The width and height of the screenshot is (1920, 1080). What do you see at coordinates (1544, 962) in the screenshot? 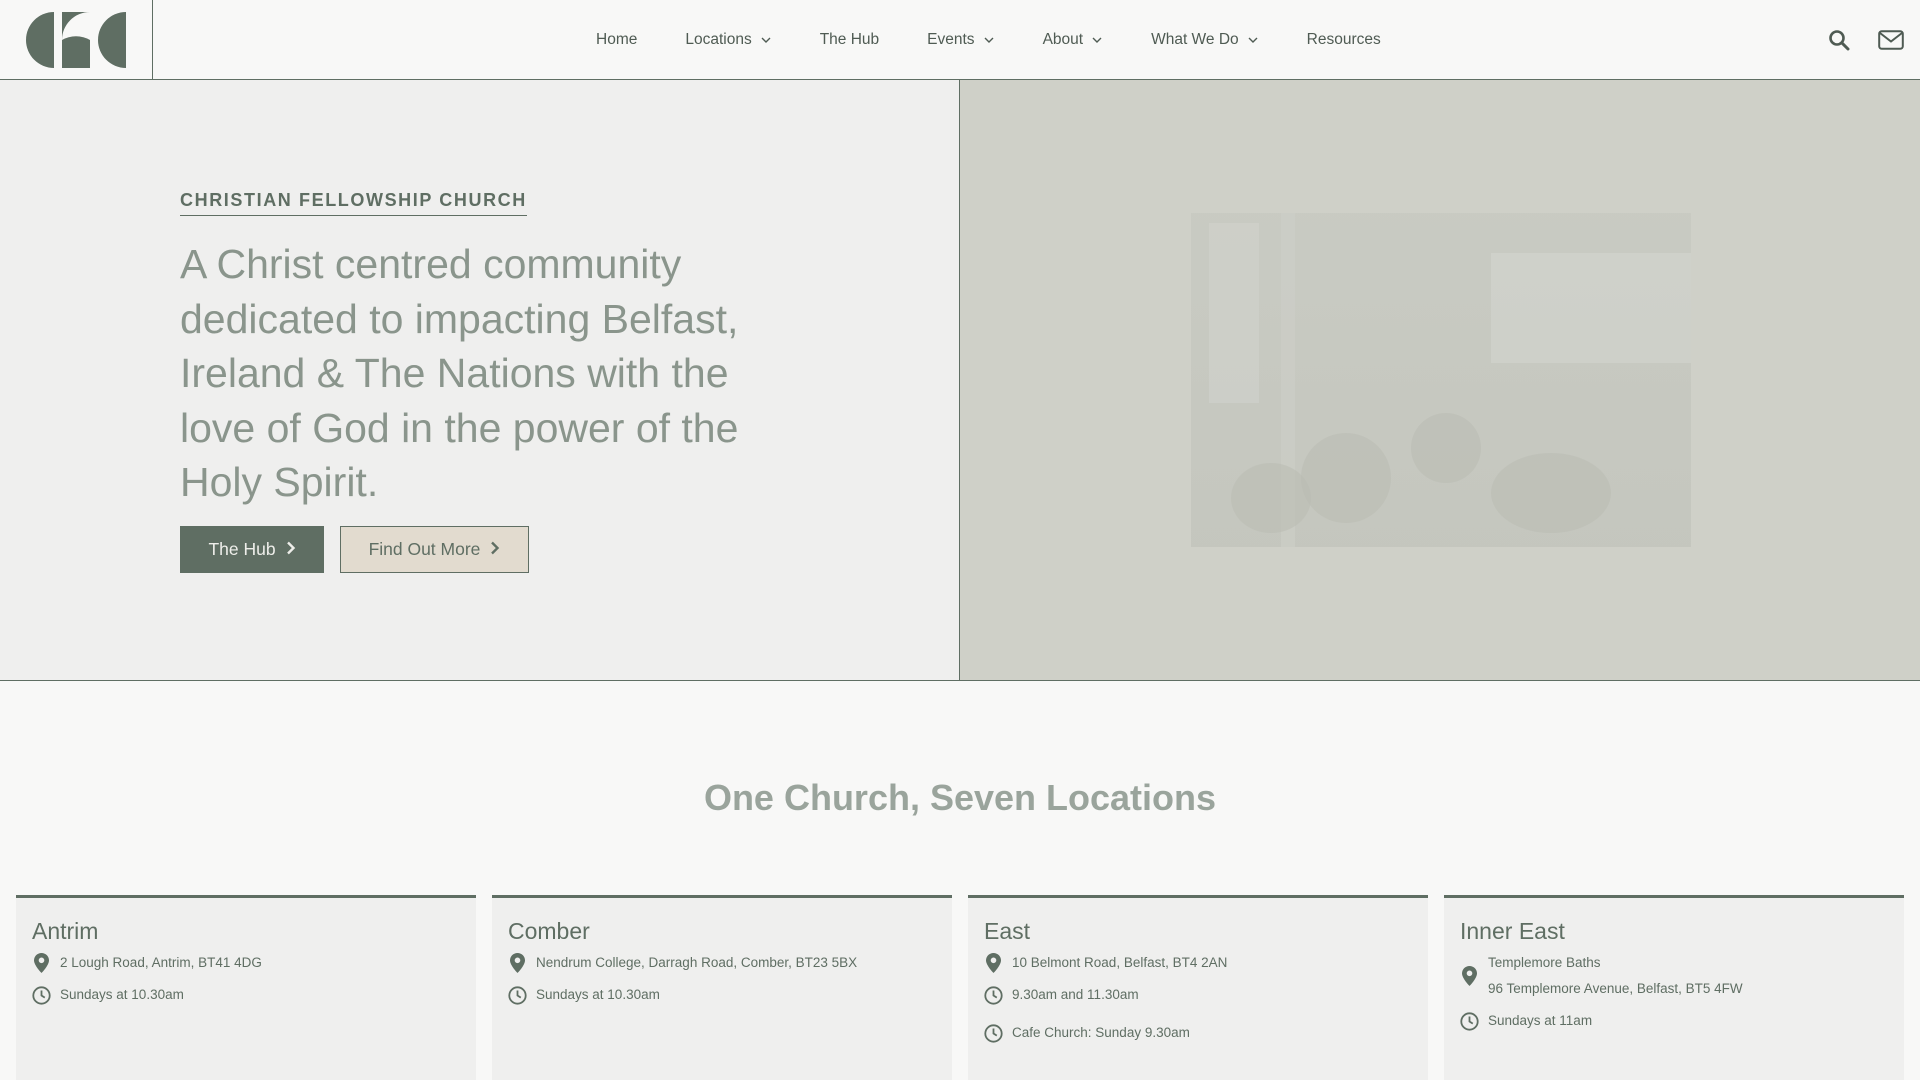
I see `address-line: Templemore Baths` at bounding box center [1544, 962].